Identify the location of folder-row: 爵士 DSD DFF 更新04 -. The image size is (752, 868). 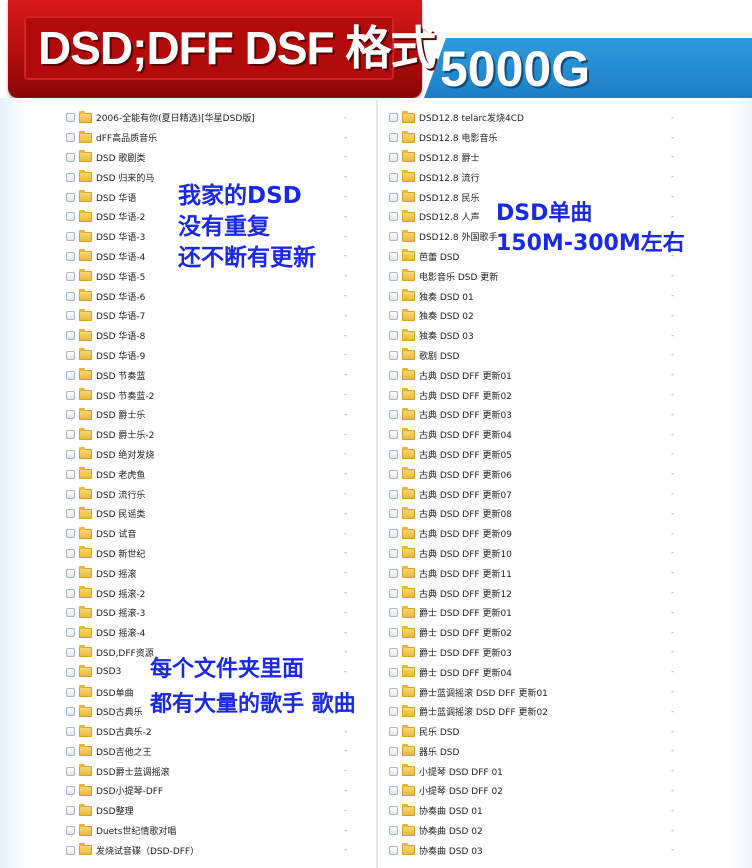
(569, 672).